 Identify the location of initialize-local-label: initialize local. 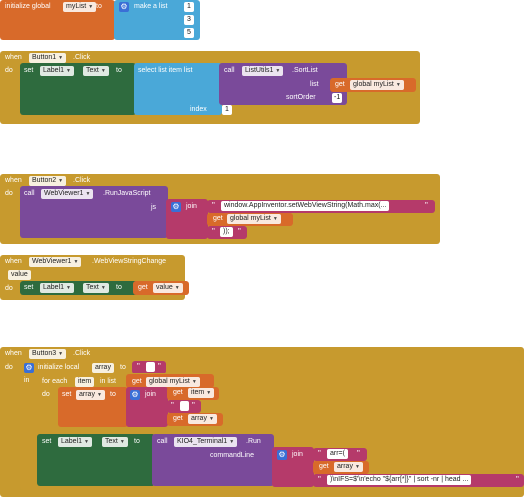
(59, 367).